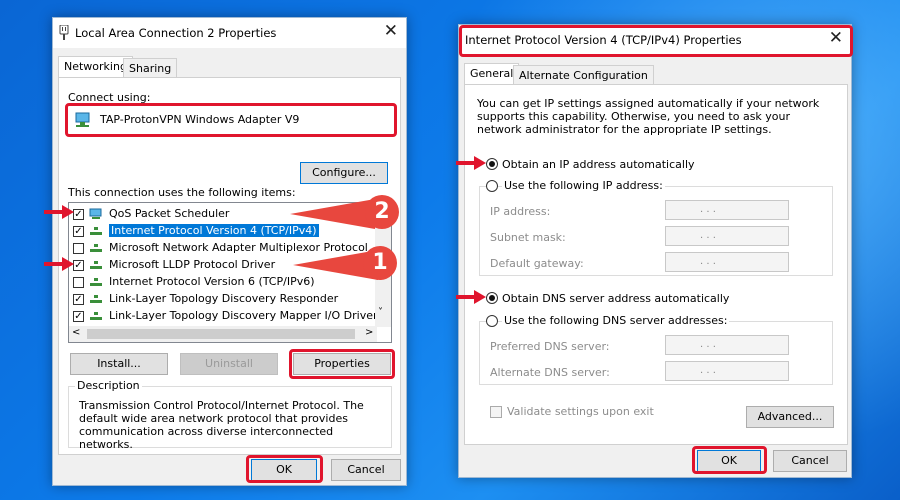  What do you see at coordinates (528, 237) in the screenshot?
I see `subnet-mask-label: Subnet mask:` at bounding box center [528, 237].